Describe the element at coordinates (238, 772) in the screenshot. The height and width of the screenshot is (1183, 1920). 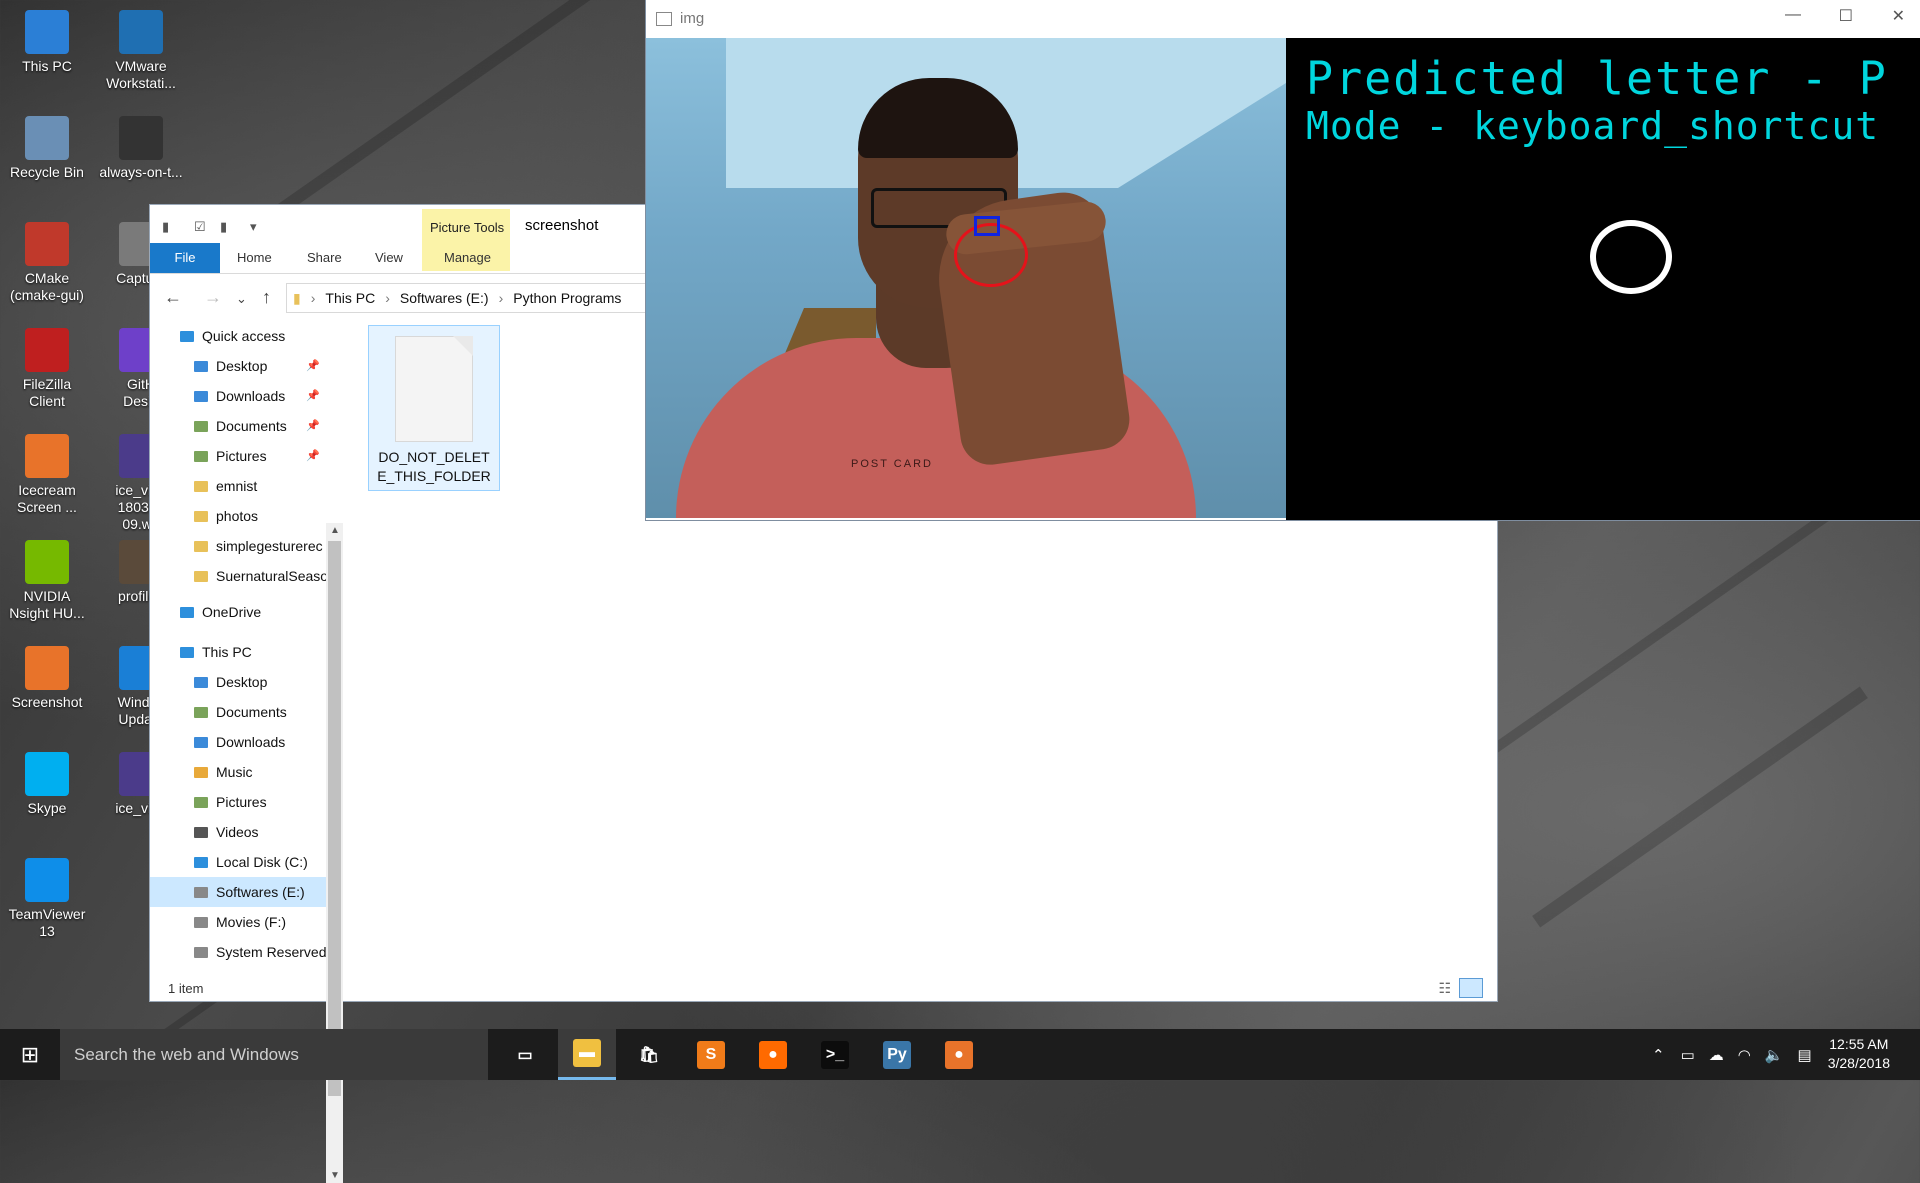
I see `nav-item: Music` at that location.